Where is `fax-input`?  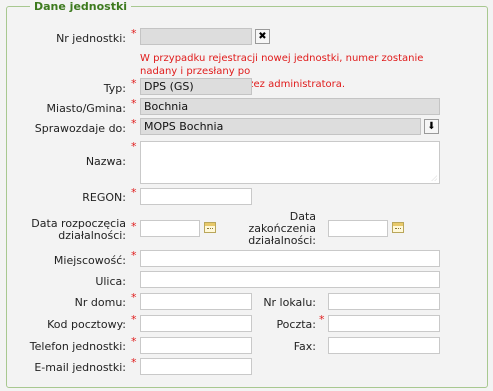 fax-input is located at coordinates (384, 345).